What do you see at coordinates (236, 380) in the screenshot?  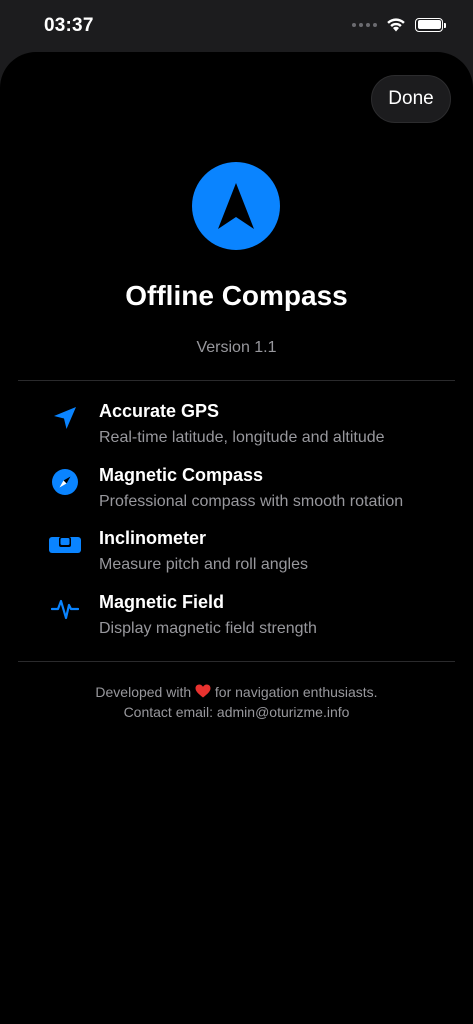 I see `divider-top` at bounding box center [236, 380].